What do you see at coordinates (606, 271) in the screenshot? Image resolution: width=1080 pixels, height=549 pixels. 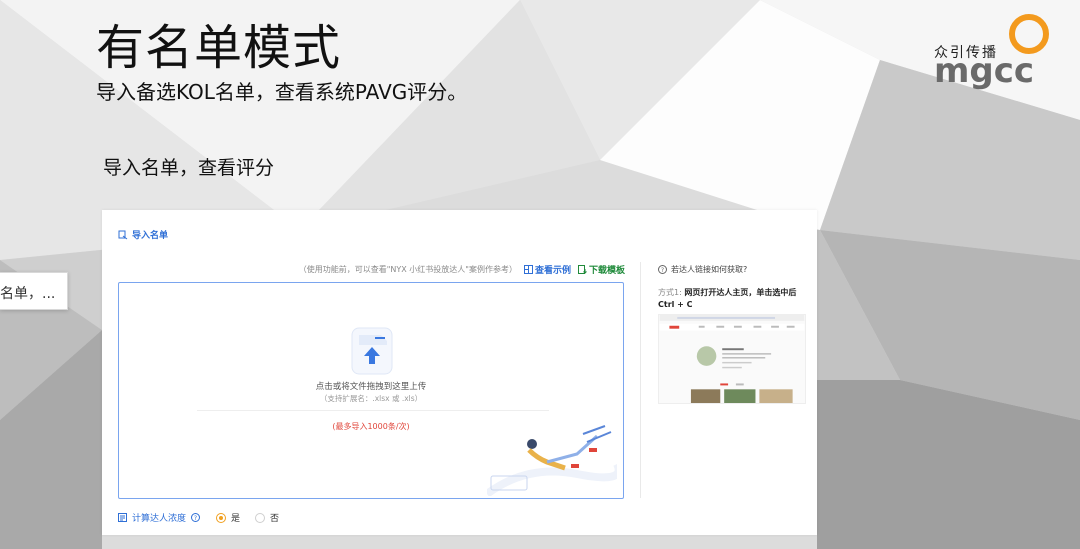 I see `download-template-label: 下载模板` at bounding box center [606, 271].